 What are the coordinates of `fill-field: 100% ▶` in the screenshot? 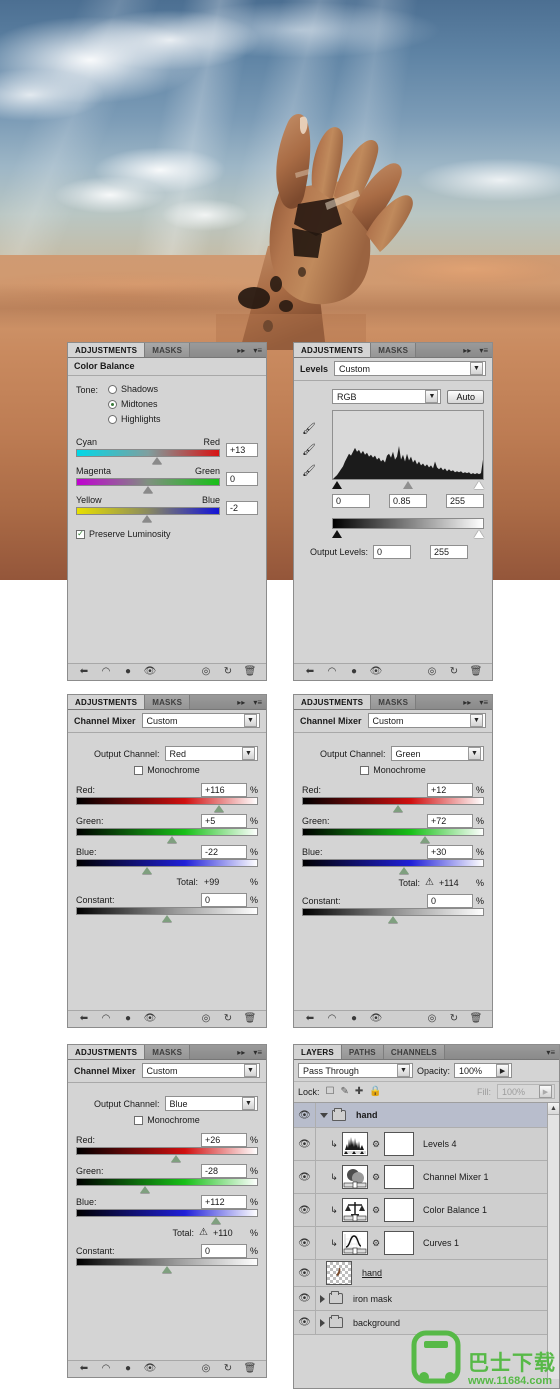 It's located at (526, 1091).